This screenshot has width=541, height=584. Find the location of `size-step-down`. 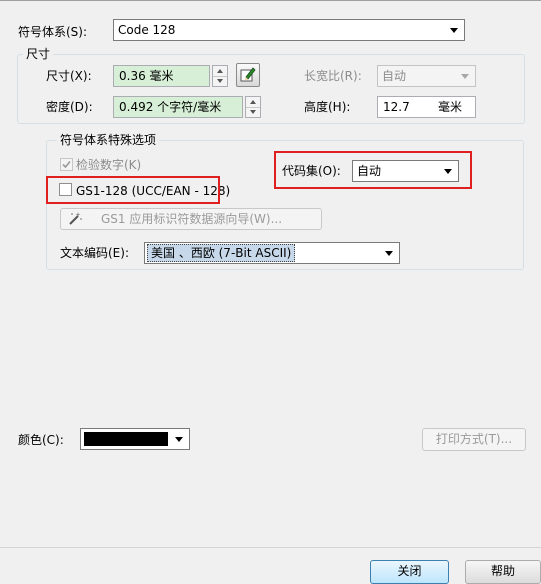

size-step-down is located at coordinates (220, 81).